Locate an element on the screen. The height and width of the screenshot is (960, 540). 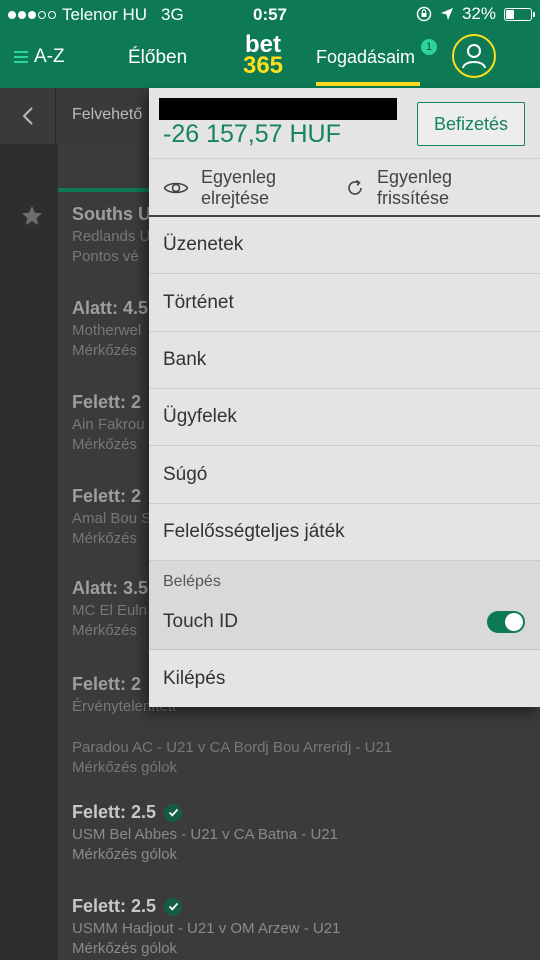
hide-balance-label: Egyenleg elrejtése is located at coordinates (239, 187).